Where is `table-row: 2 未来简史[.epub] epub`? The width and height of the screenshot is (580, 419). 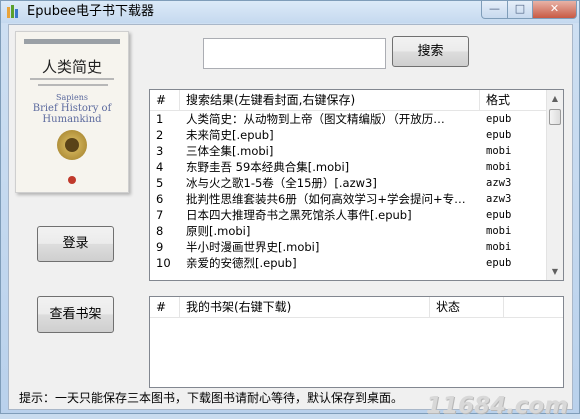 table-row: 2 未来简史[.epub] epub is located at coordinates (349, 135).